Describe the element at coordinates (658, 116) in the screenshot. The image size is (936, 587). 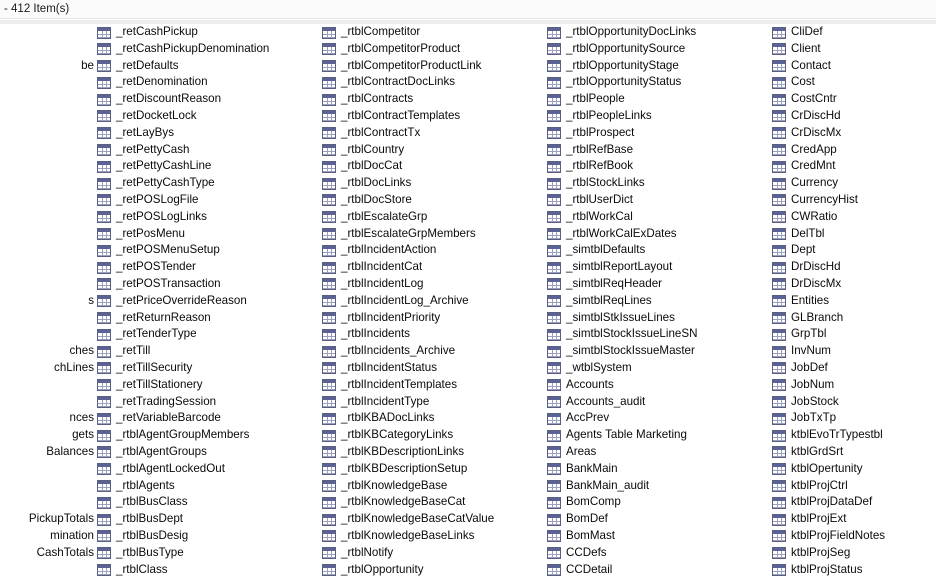
I see `list-item: _rtblPeopleLinks` at that location.